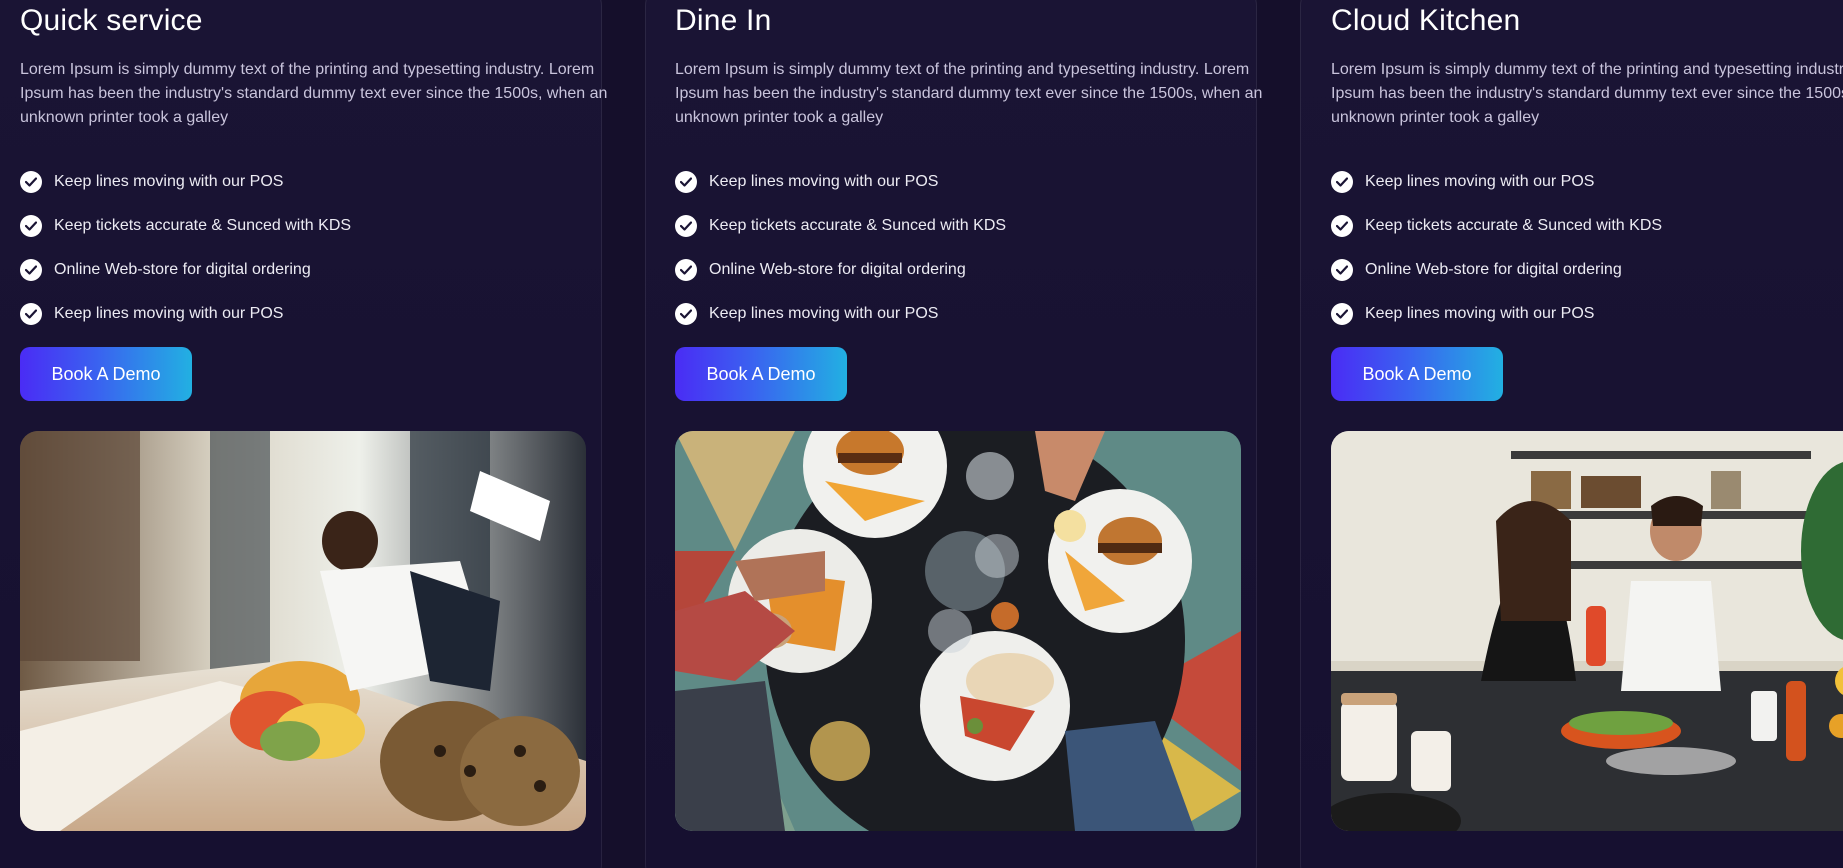 This screenshot has width=1843, height=868. Describe the element at coordinates (111, 20) in the screenshot. I see `card-title: Quick service` at that location.